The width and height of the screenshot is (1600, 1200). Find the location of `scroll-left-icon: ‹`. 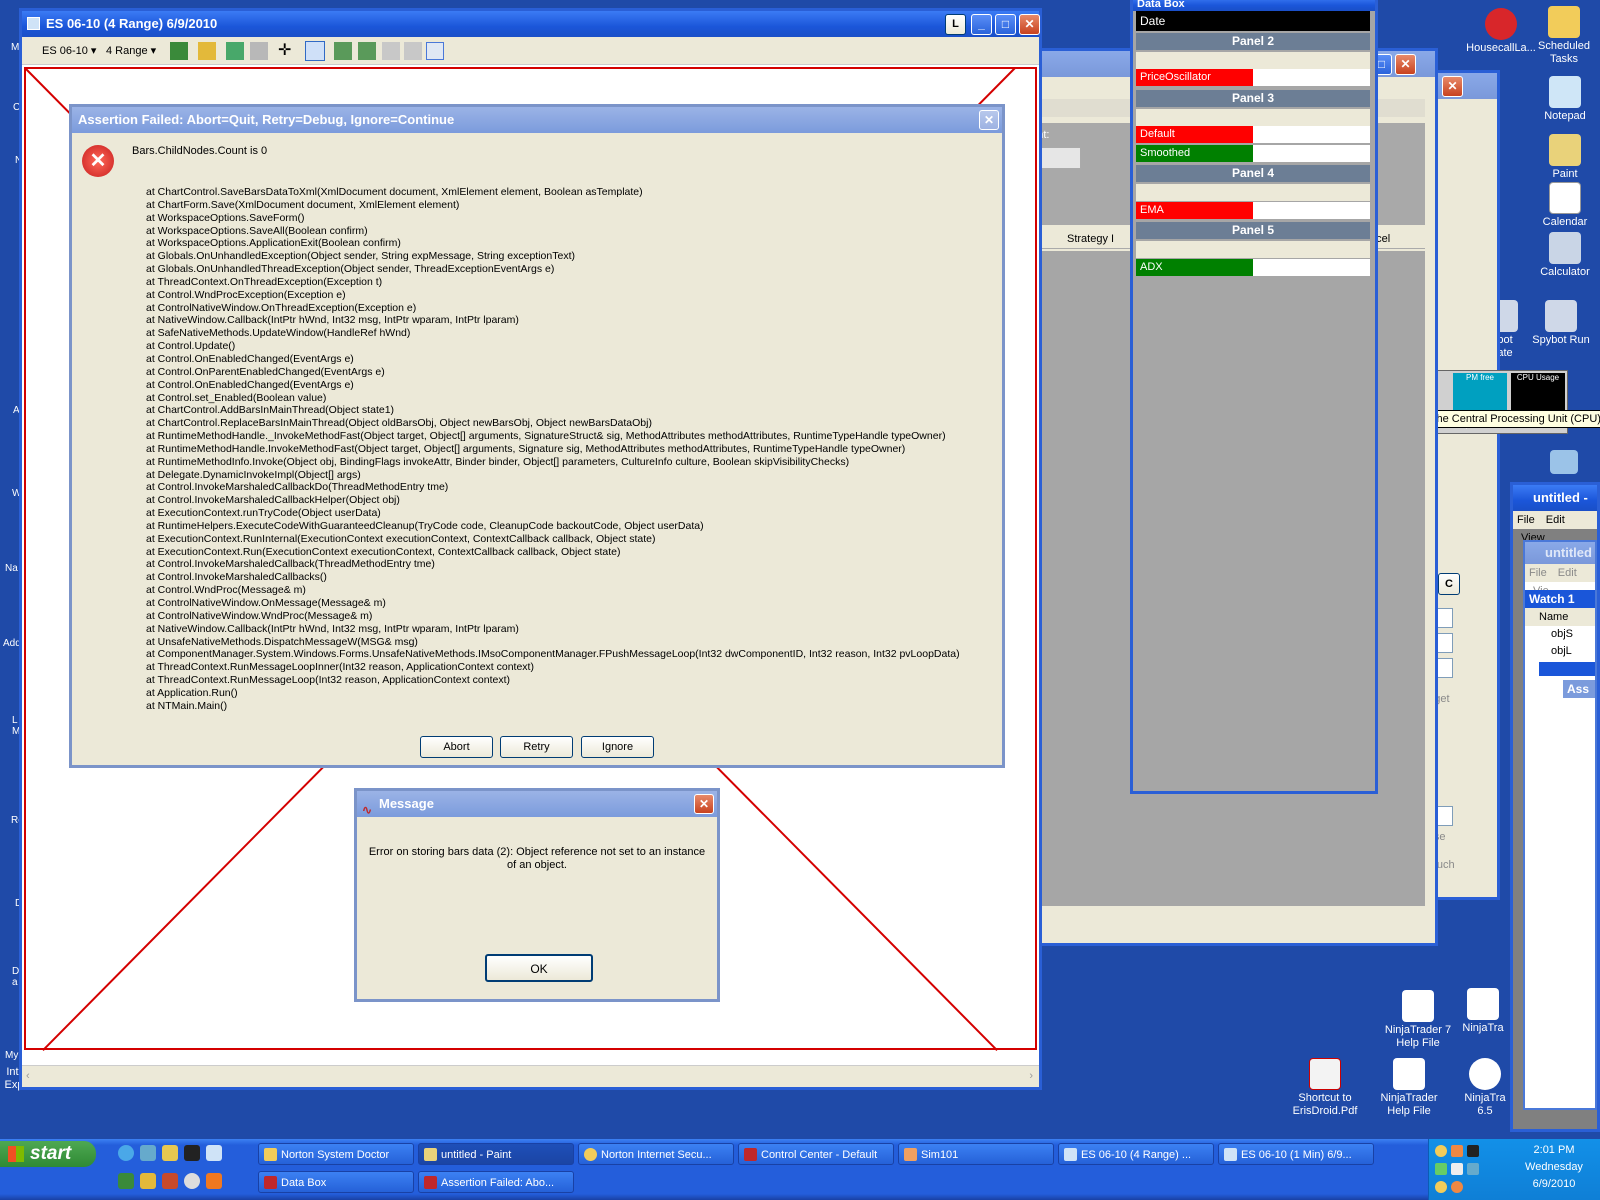

scroll-left-icon: ‹ is located at coordinates (28, 1076).